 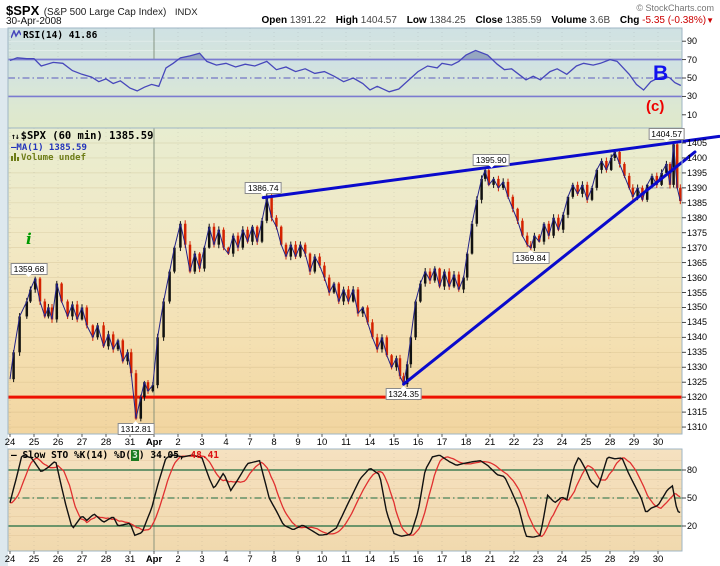 I want to click on rsi-axis-label: 70, so click(x=692, y=59).